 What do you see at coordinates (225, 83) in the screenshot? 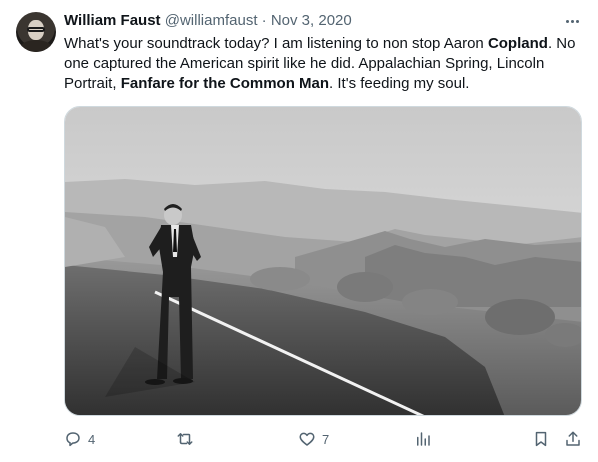
I see `tweet-text-bold: Fanfare for the Common Man` at bounding box center [225, 83].